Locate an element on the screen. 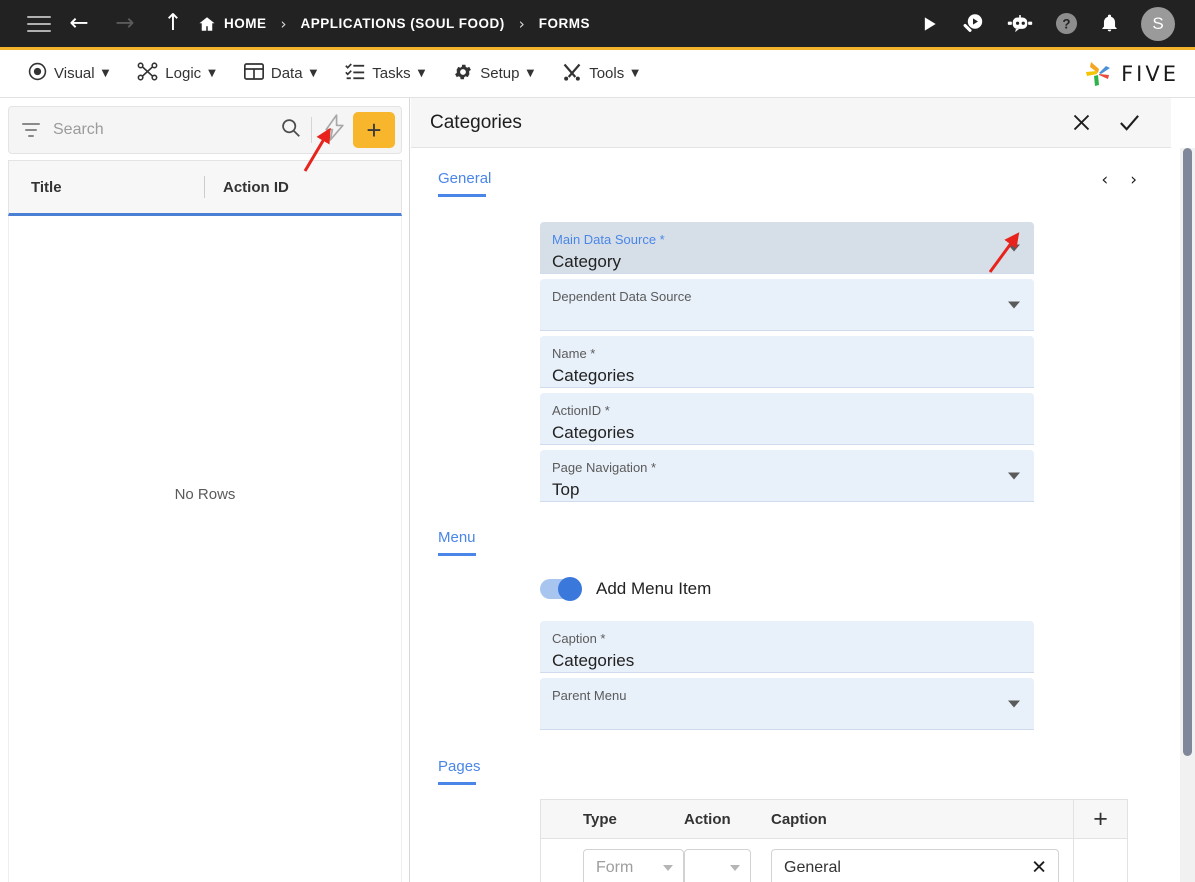 This screenshot has height=882, width=1195. table-icon is located at coordinates (253, 73).